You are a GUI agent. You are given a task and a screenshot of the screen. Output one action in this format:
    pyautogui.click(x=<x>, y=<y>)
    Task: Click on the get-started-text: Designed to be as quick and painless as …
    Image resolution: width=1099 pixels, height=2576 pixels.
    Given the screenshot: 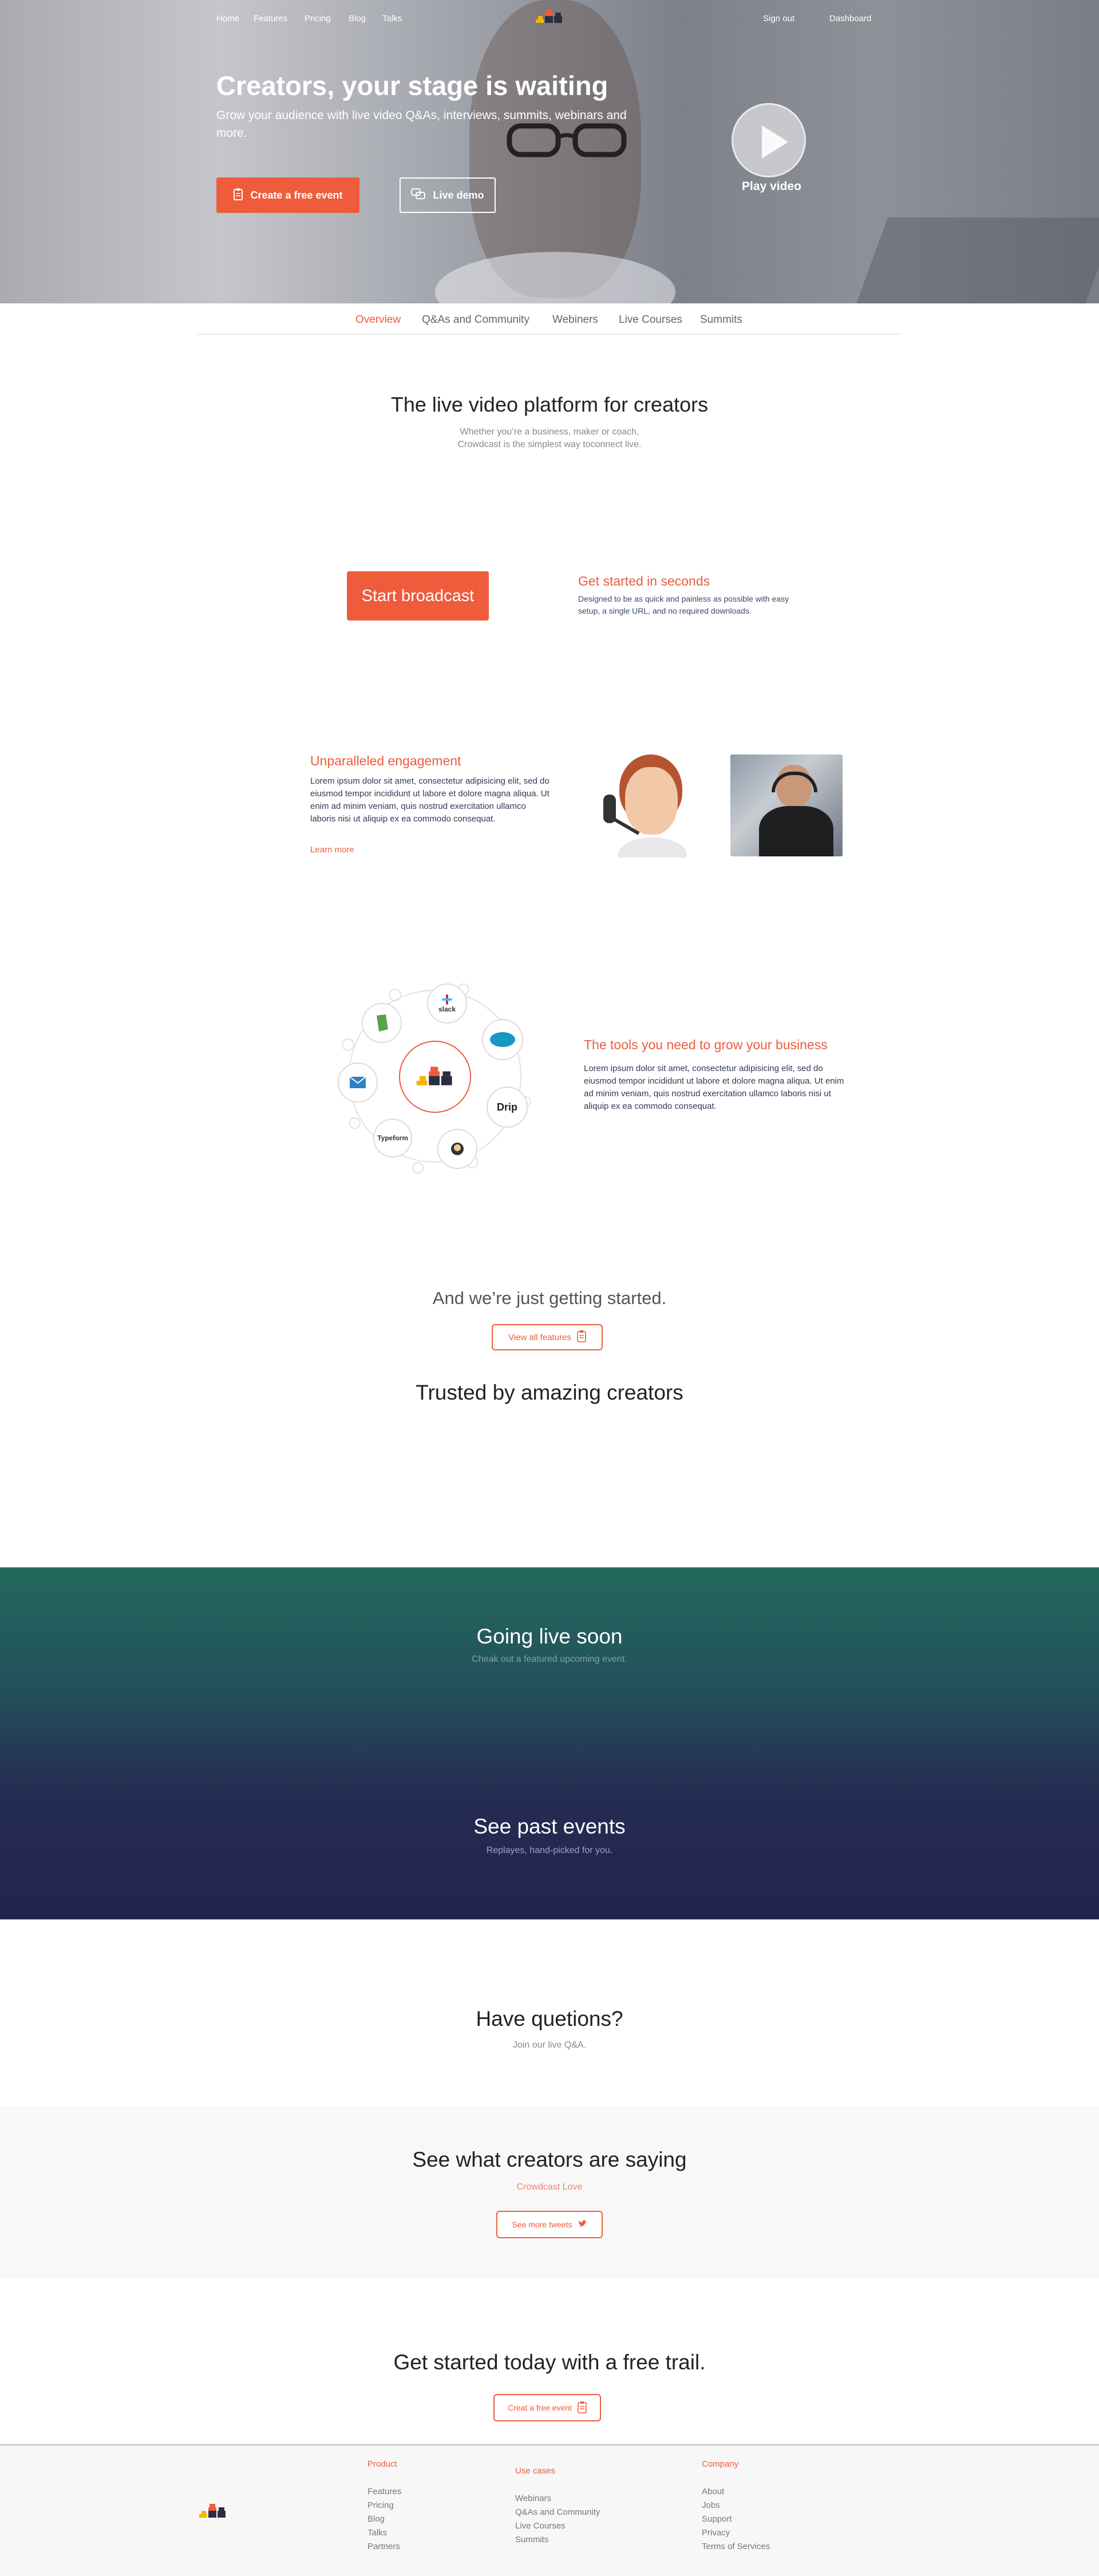 What is the action you would take?
    pyautogui.click(x=683, y=605)
    